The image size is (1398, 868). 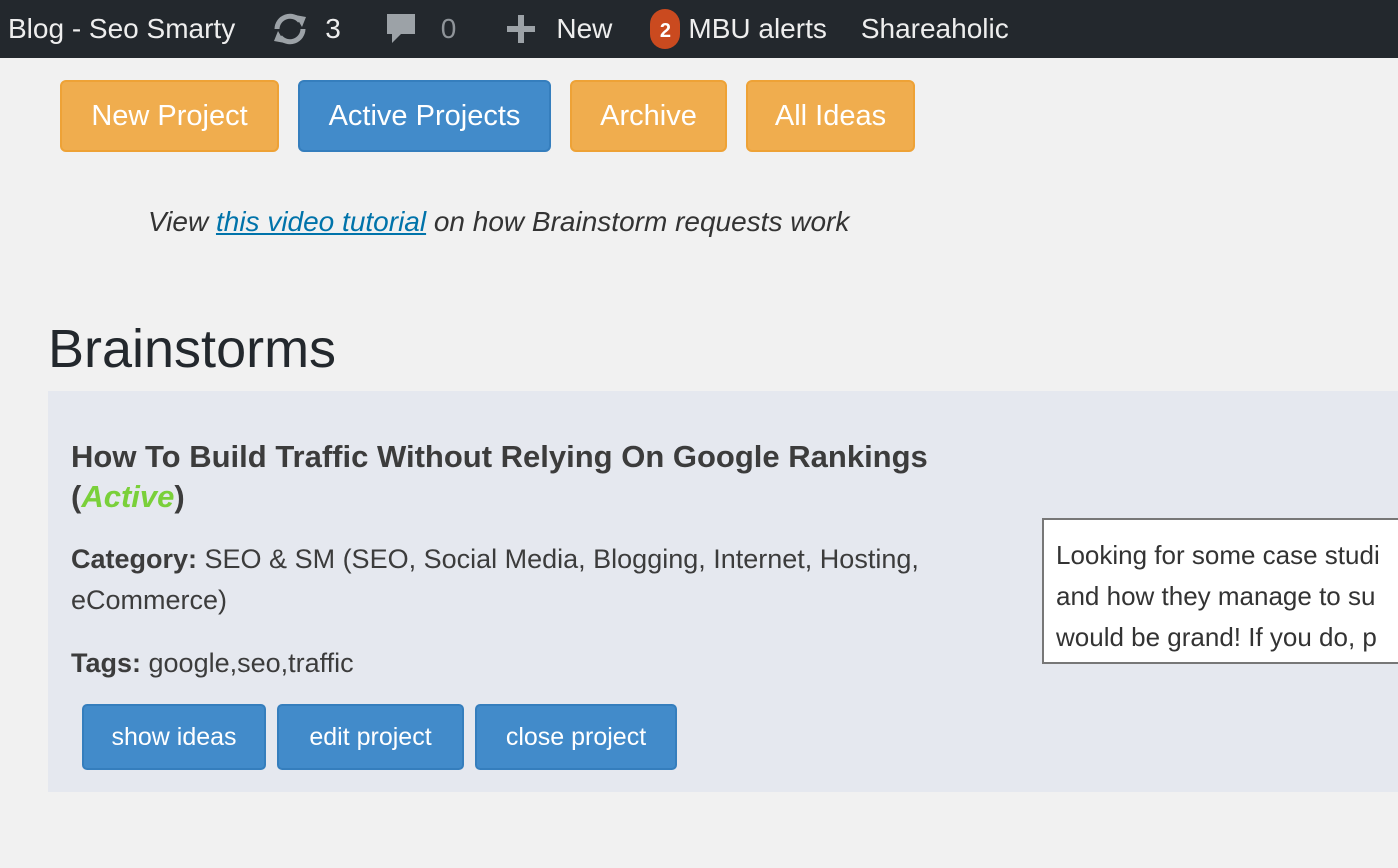 I want to click on project-tags: Tags: google,seo,traffic, so click(x=212, y=663).